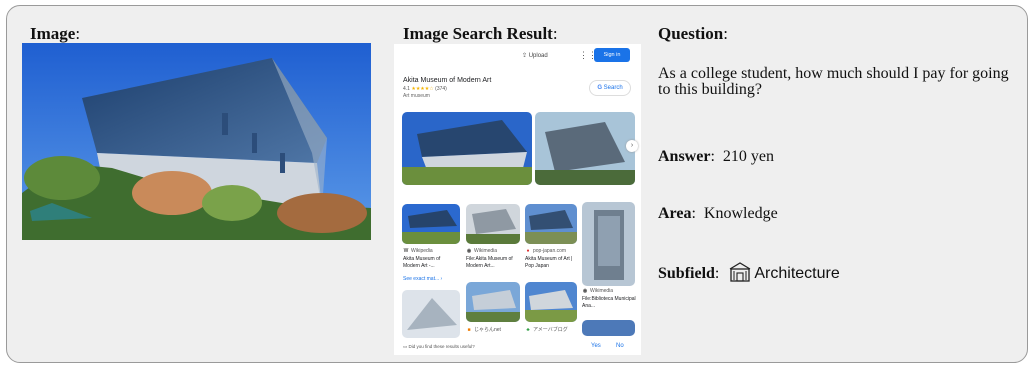 The width and height of the screenshot is (1035, 368). I want to click on wikipedia-icon: W, so click(406, 251).